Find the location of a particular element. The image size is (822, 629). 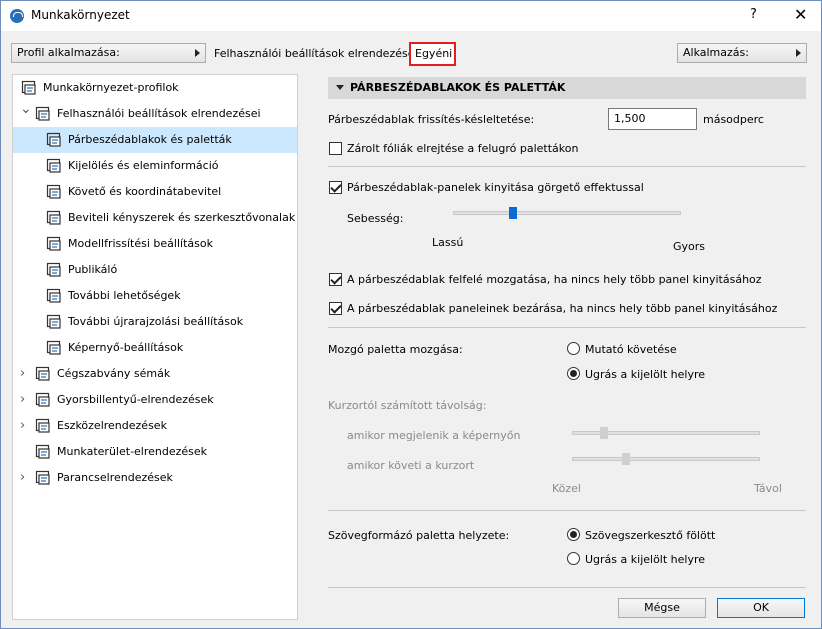

tree-item-label: Kijelölés és eleminformáció is located at coordinates (143, 165).